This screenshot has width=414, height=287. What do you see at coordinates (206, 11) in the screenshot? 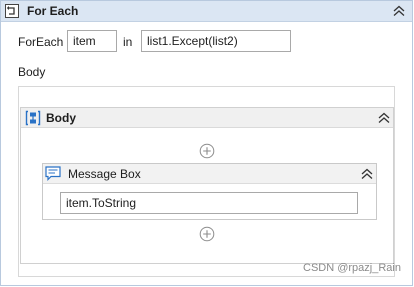
I see `foreach-header: For Each` at bounding box center [206, 11].